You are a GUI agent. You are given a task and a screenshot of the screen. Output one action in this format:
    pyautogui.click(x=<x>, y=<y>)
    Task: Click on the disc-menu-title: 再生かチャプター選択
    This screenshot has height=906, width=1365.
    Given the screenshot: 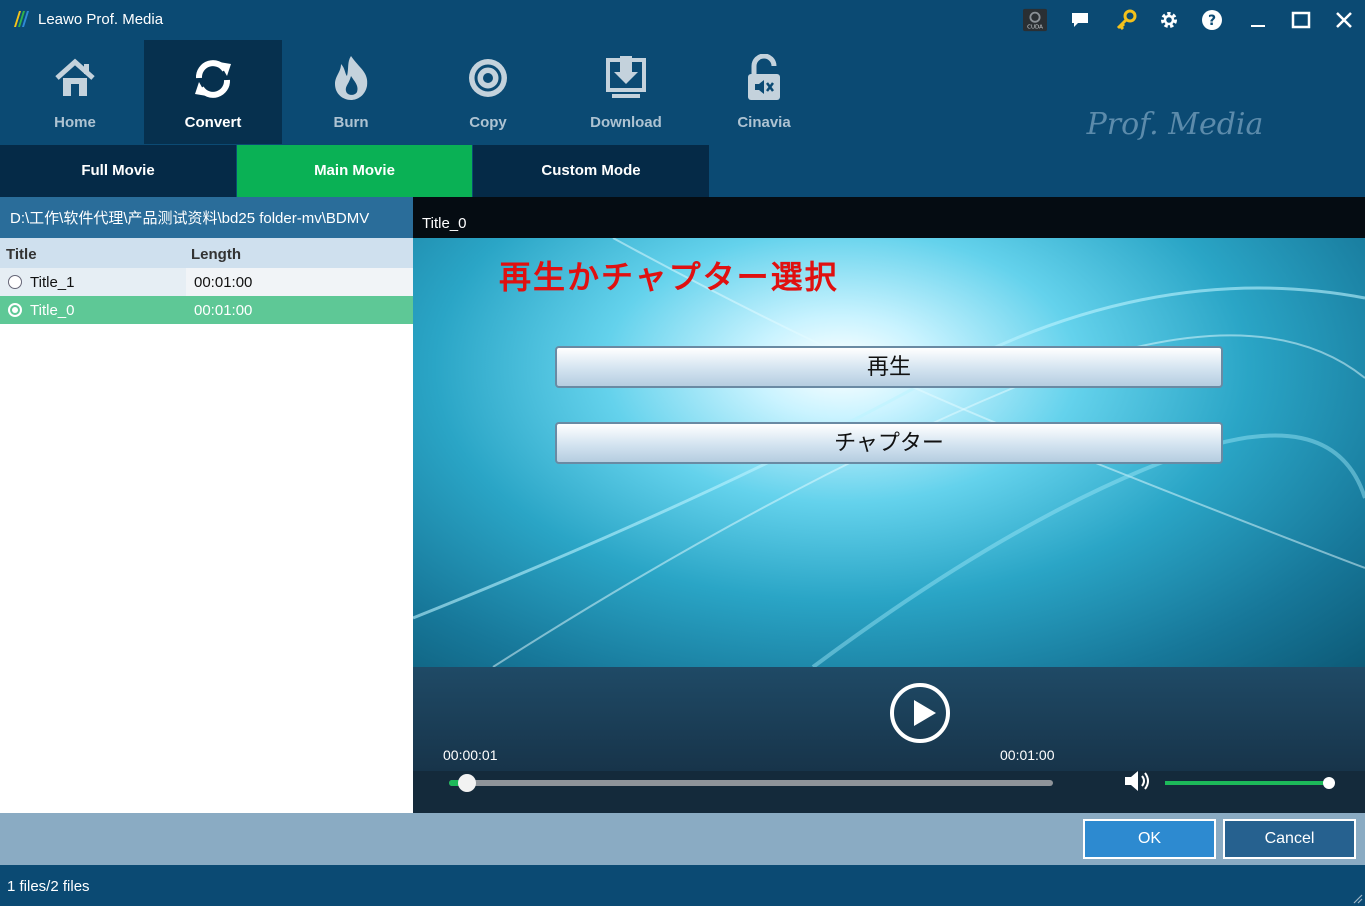 What is the action you would take?
    pyautogui.click(x=669, y=277)
    